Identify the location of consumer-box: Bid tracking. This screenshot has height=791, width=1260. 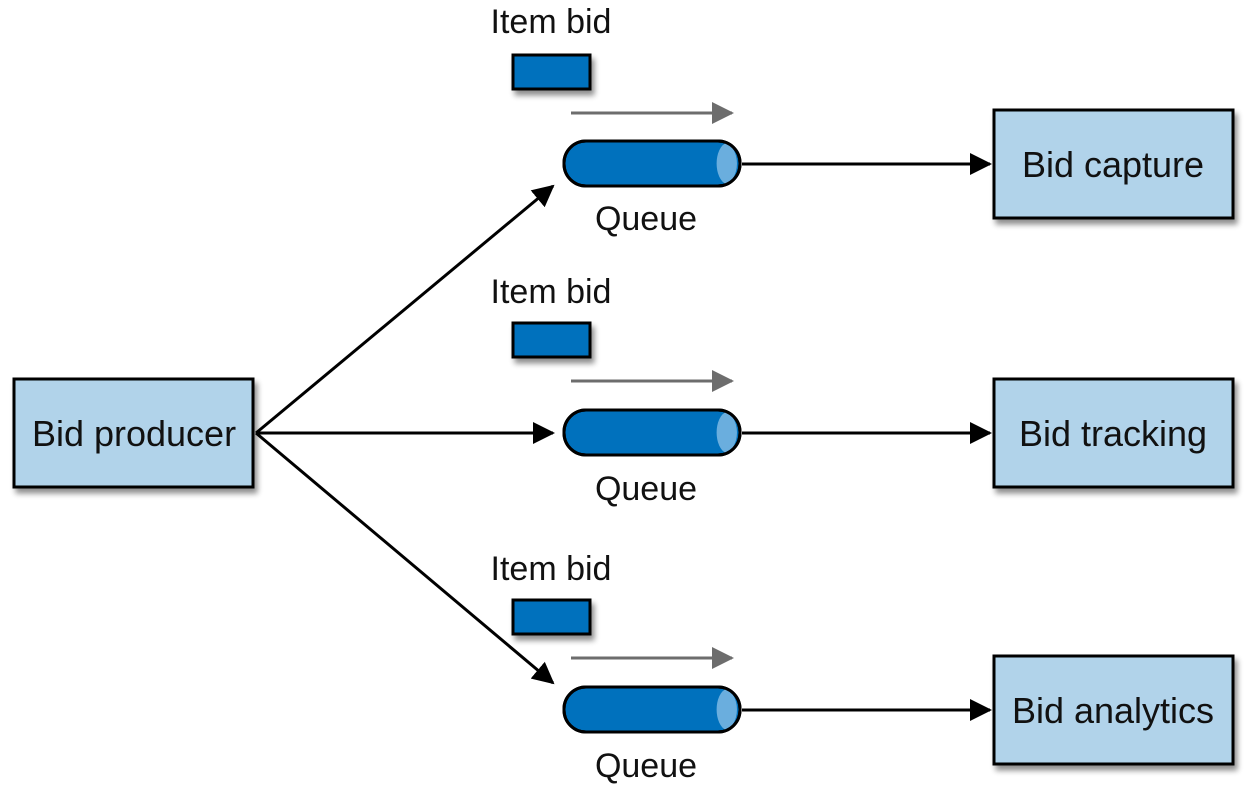
(1113, 433).